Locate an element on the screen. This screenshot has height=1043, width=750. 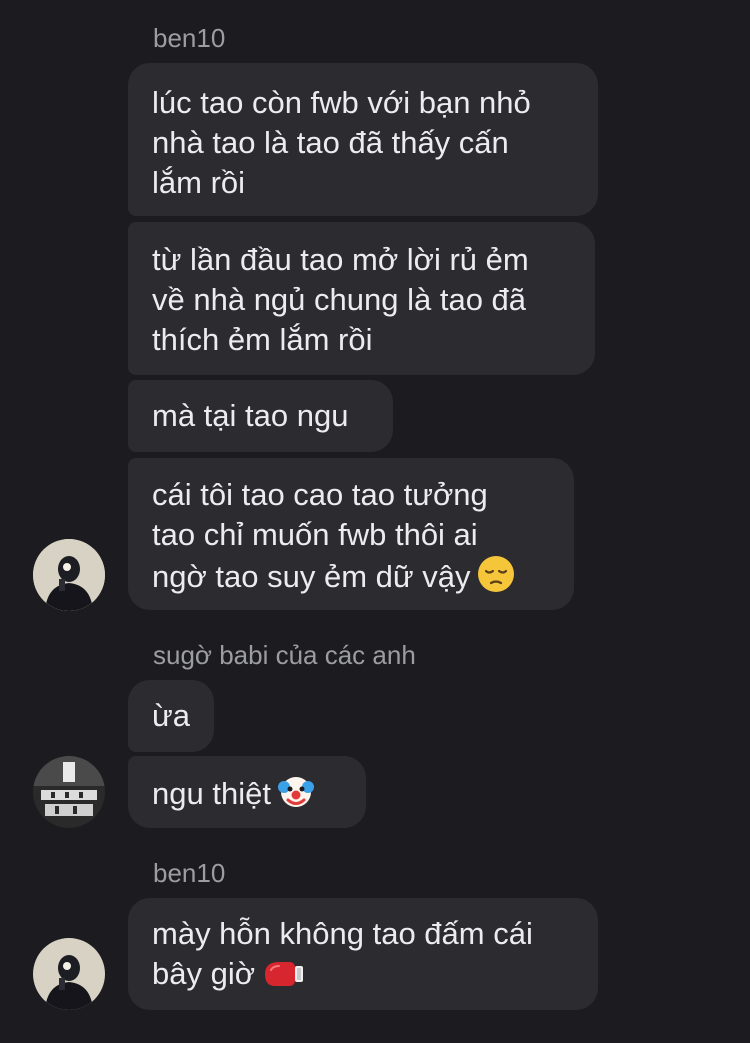
message-line: ừa is located at coordinates (171, 715).